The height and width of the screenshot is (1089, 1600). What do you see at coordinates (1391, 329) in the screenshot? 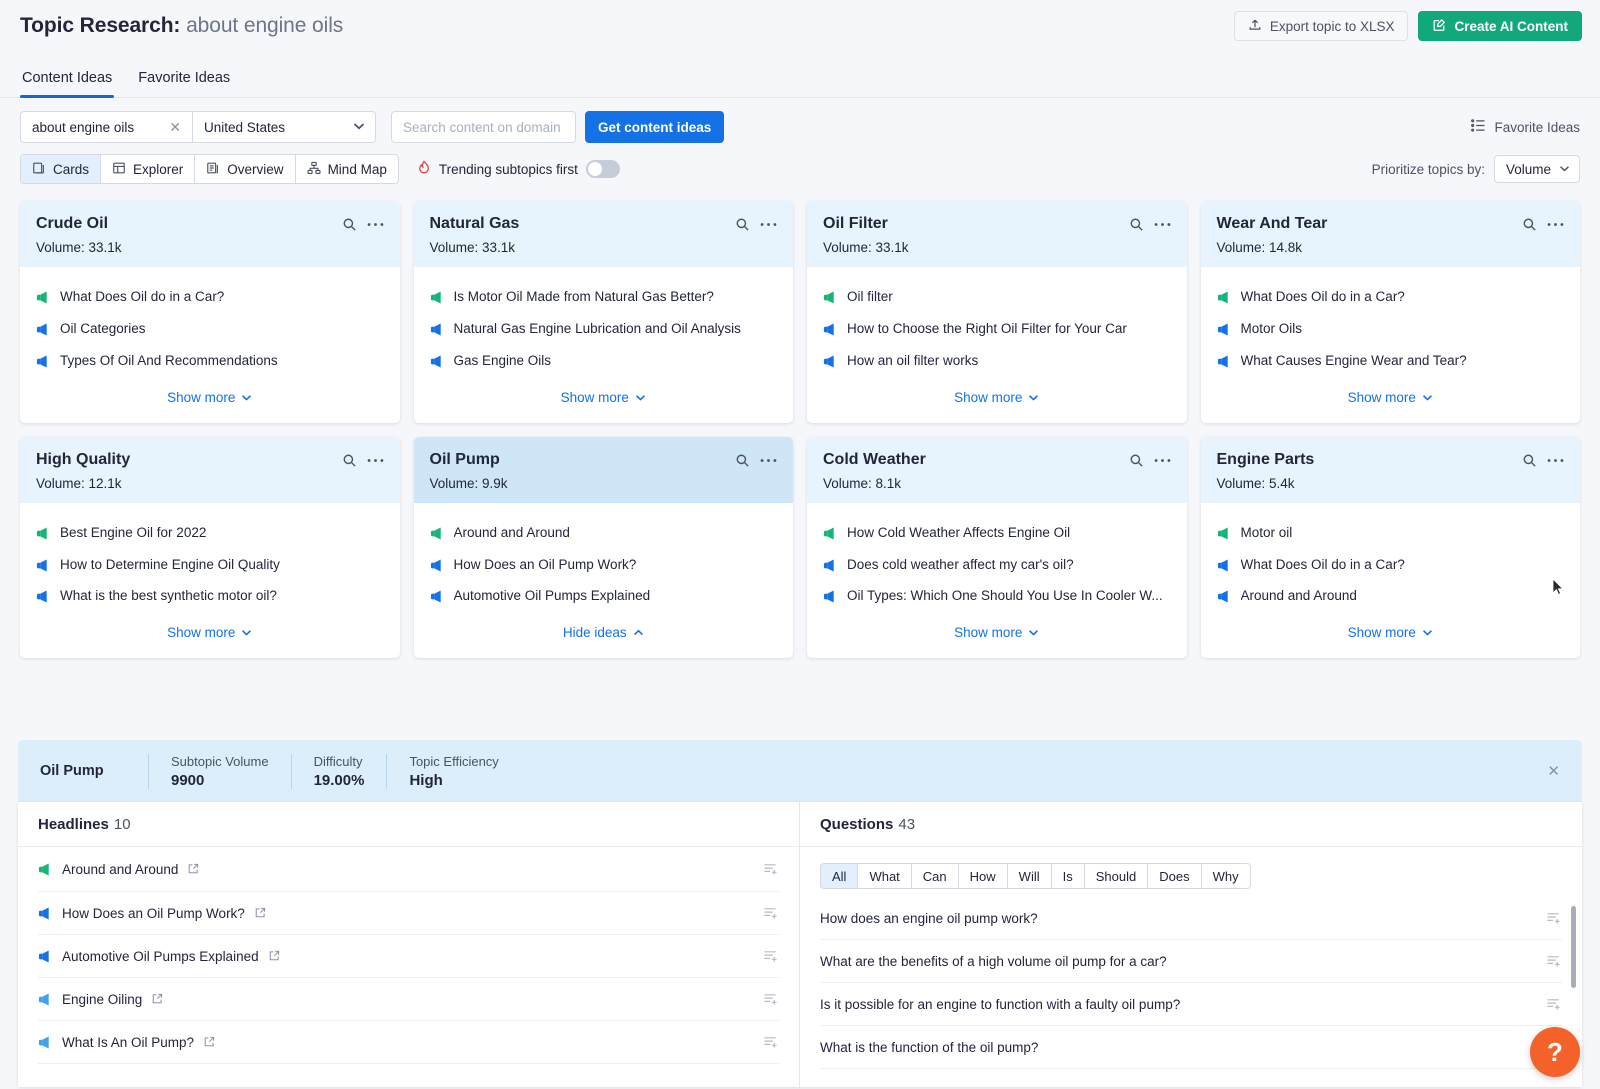
I see `card-idea-item: Motor Oils` at bounding box center [1391, 329].